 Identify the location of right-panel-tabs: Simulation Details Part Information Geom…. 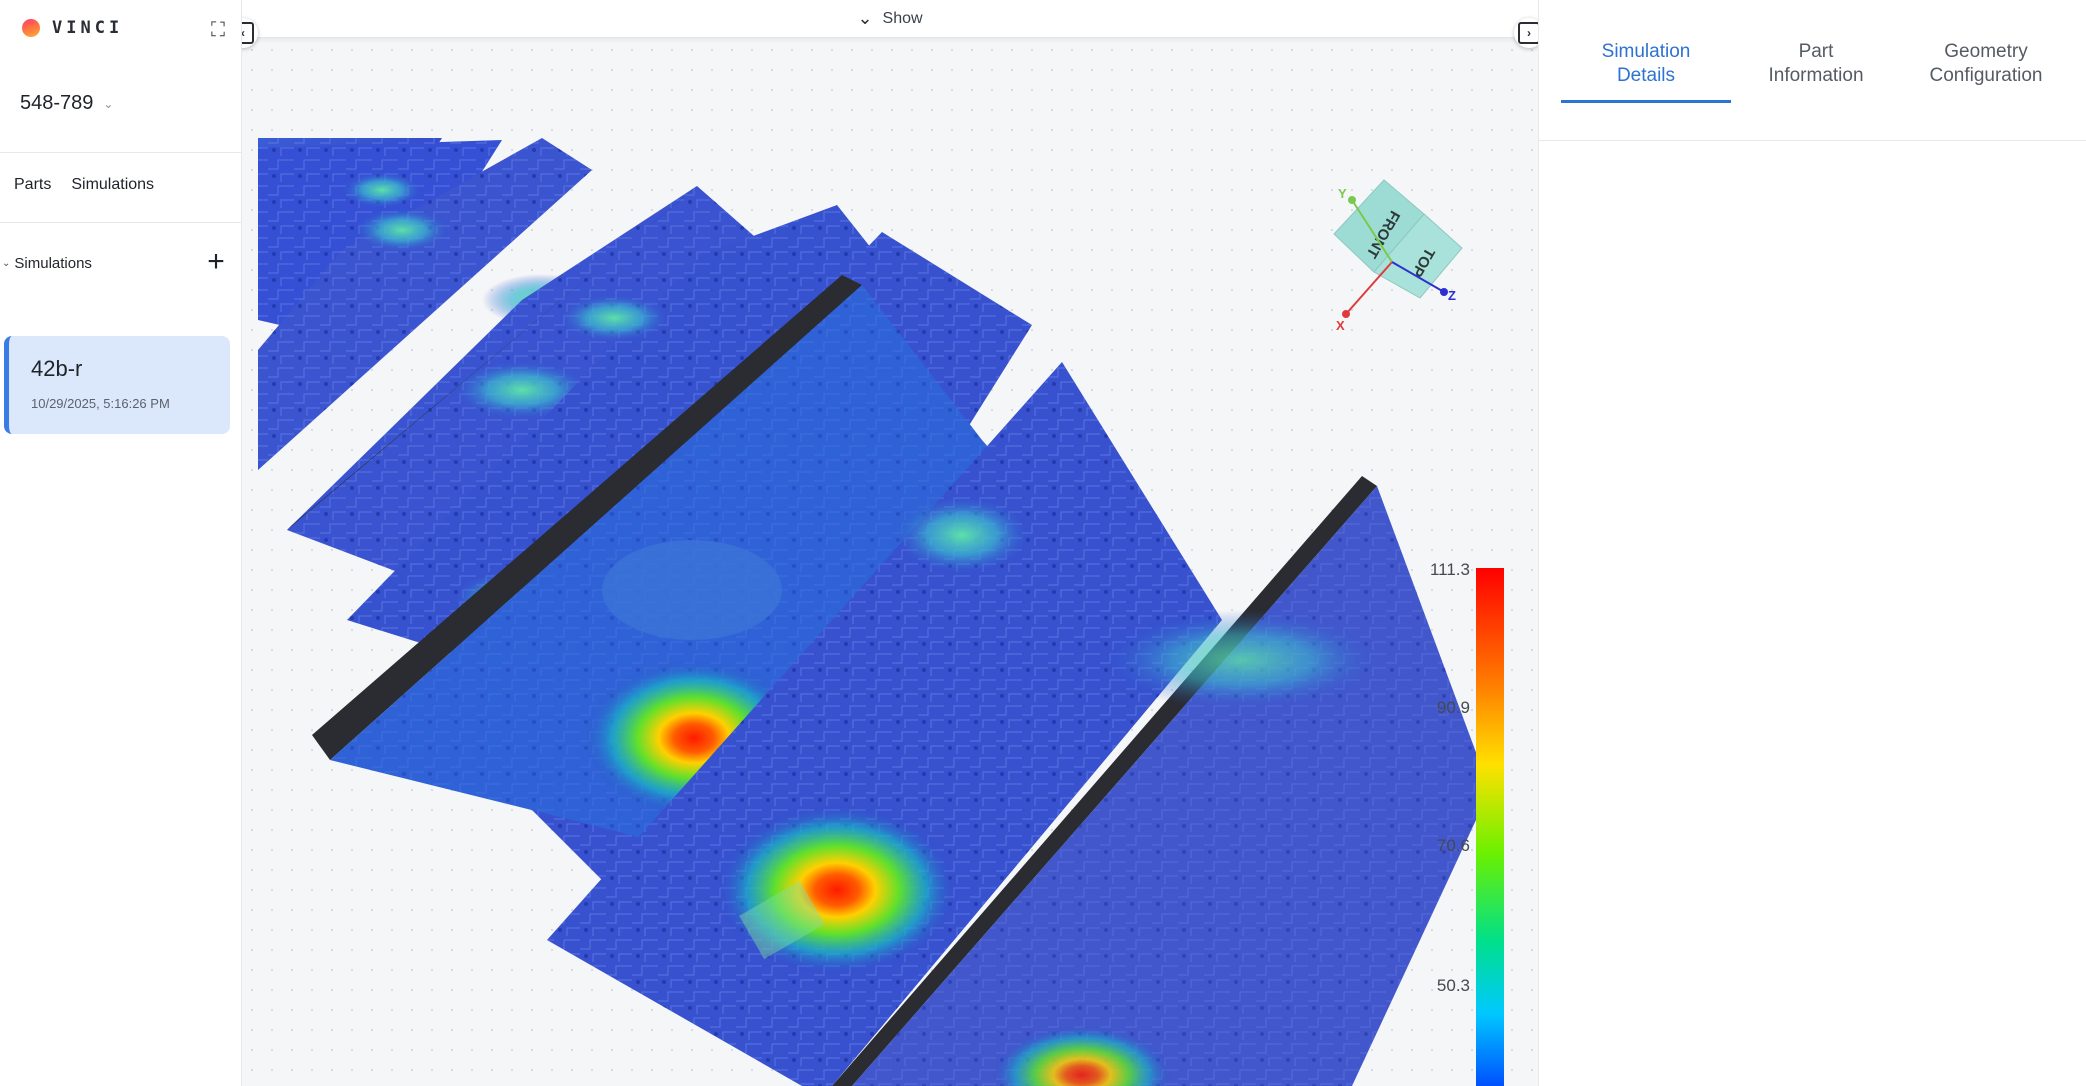
(1816, 71).